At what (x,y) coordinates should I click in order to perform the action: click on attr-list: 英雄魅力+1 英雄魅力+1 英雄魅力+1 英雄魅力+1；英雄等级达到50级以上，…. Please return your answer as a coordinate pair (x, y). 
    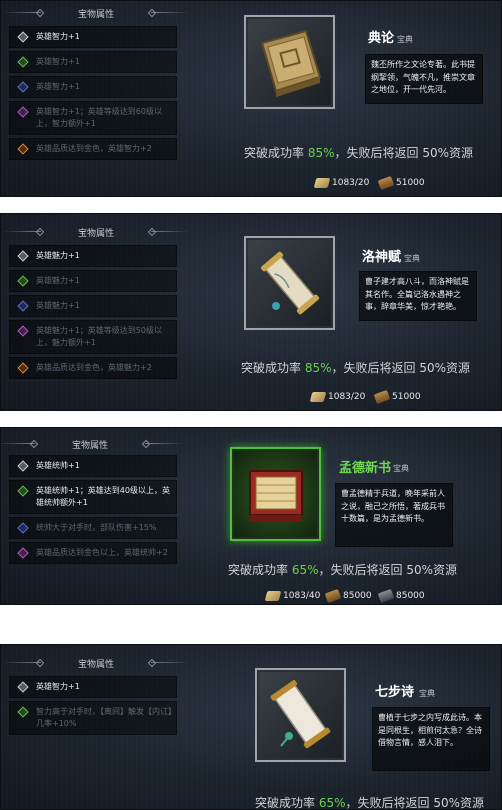
    Looking at the image, I should click on (93, 313).